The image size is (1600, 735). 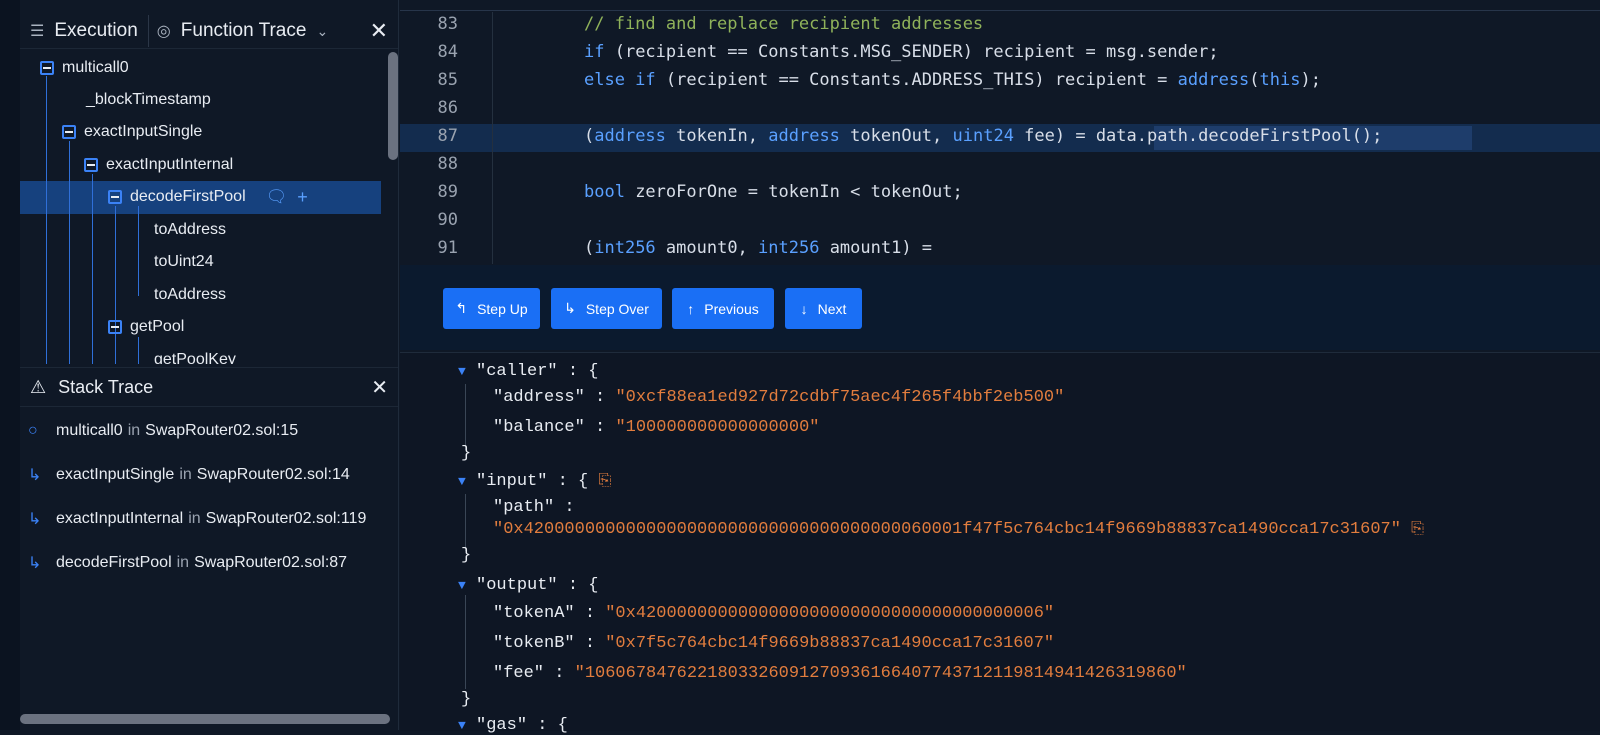 What do you see at coordinates (447, 108) in the screenshot?
I see `line-number: 86` at bounding box center [447, 108].